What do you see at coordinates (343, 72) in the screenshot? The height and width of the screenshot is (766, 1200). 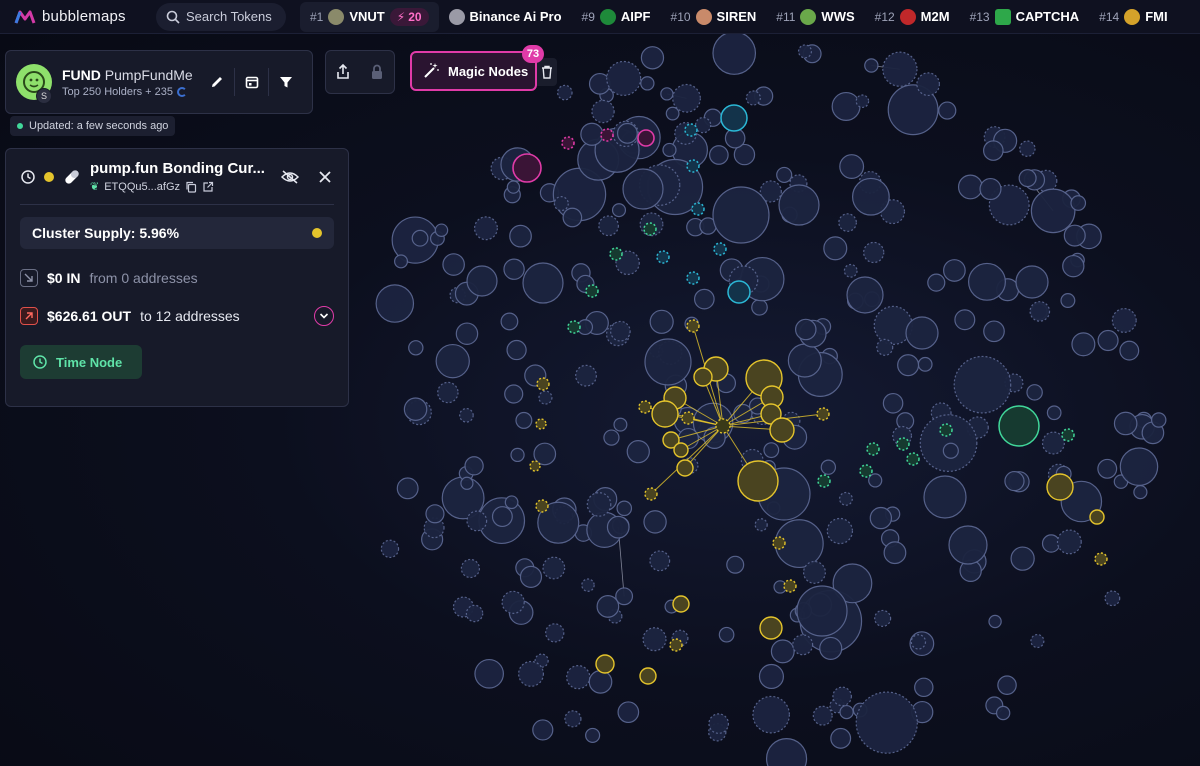 I see `share-icon` at bounding box center [343, 72].